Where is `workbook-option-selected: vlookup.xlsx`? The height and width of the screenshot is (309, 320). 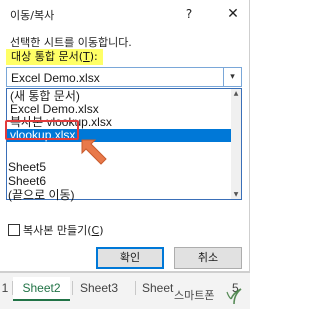 workbook-option-selected: vlookup.xlsx is located at coordinates (120, 135).